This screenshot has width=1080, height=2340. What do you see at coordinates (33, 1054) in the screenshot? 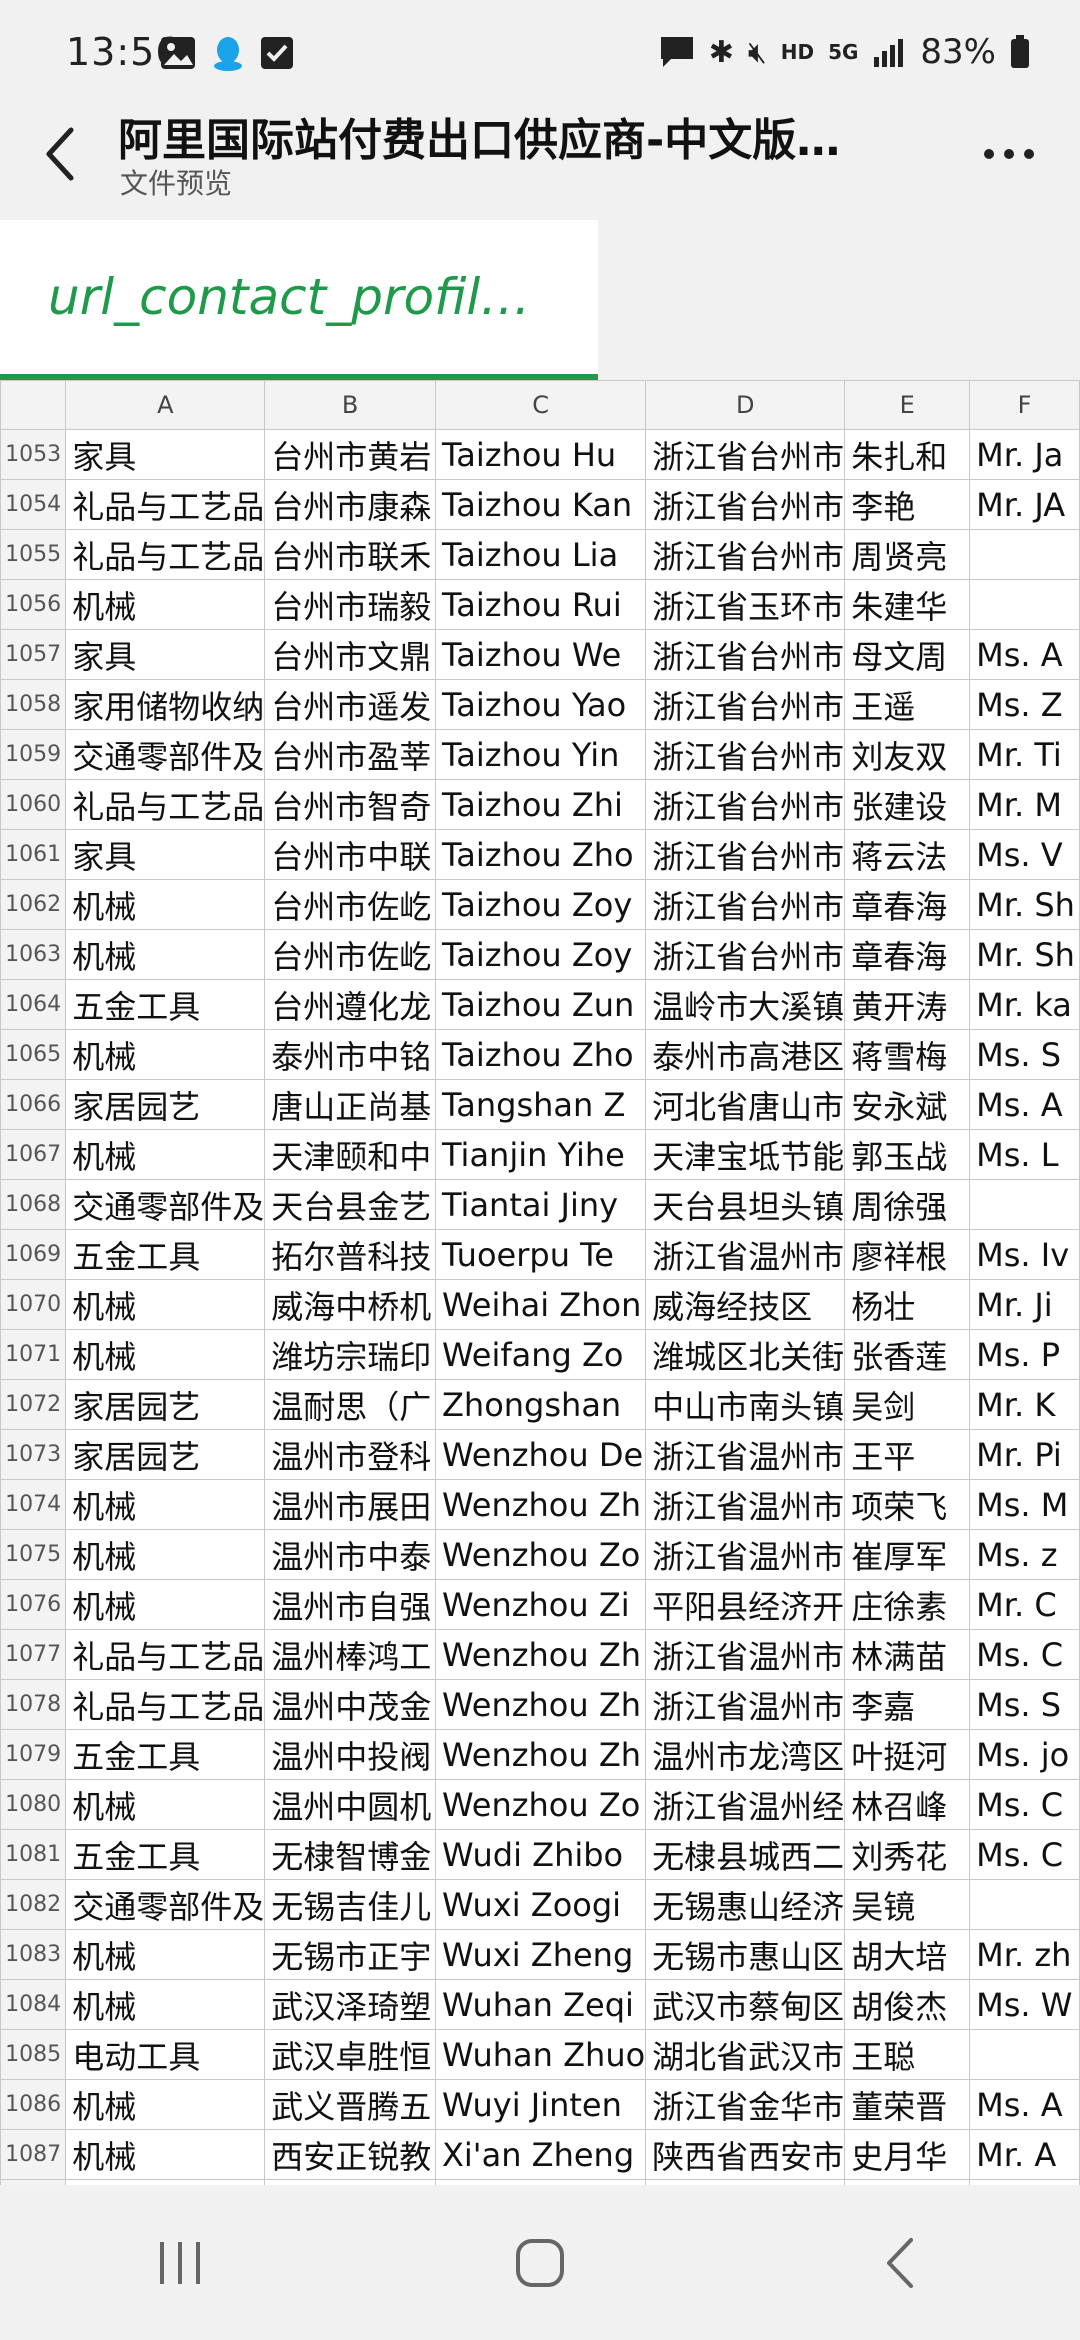
I see `row-number: 1065` at bounding box center [33, 1054].